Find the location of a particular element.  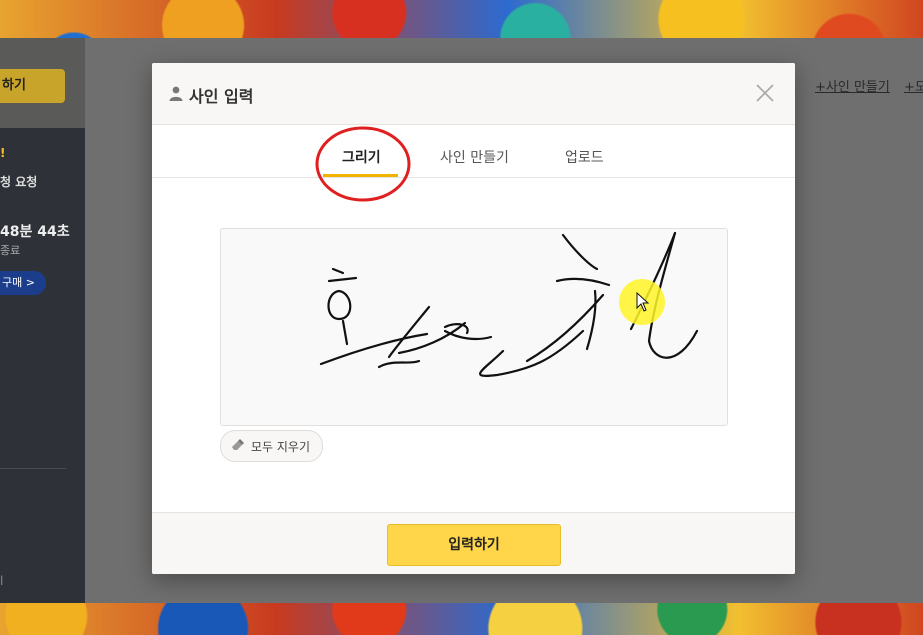

user-icon is located at coordinates (176, 95).